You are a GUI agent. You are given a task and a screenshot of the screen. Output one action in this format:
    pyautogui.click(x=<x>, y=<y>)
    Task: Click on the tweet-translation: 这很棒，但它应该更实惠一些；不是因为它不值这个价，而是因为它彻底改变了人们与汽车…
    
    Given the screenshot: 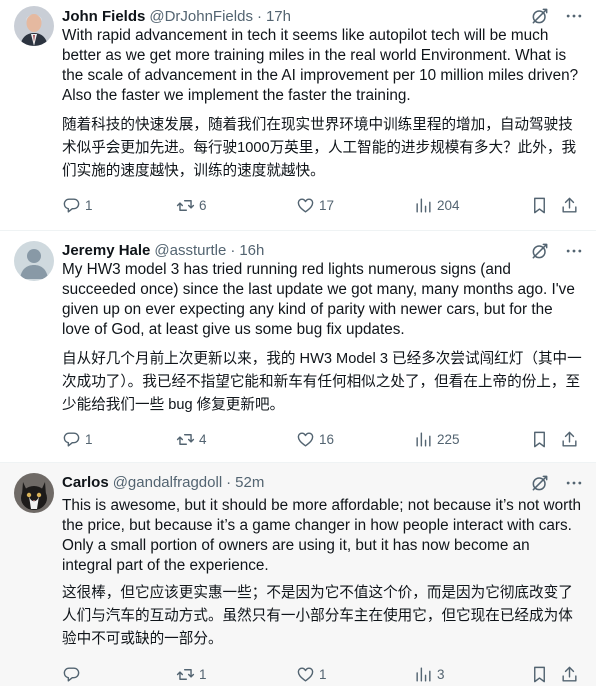 What is the action you would take?
    pyautogui.click(x=317, y=616)
    